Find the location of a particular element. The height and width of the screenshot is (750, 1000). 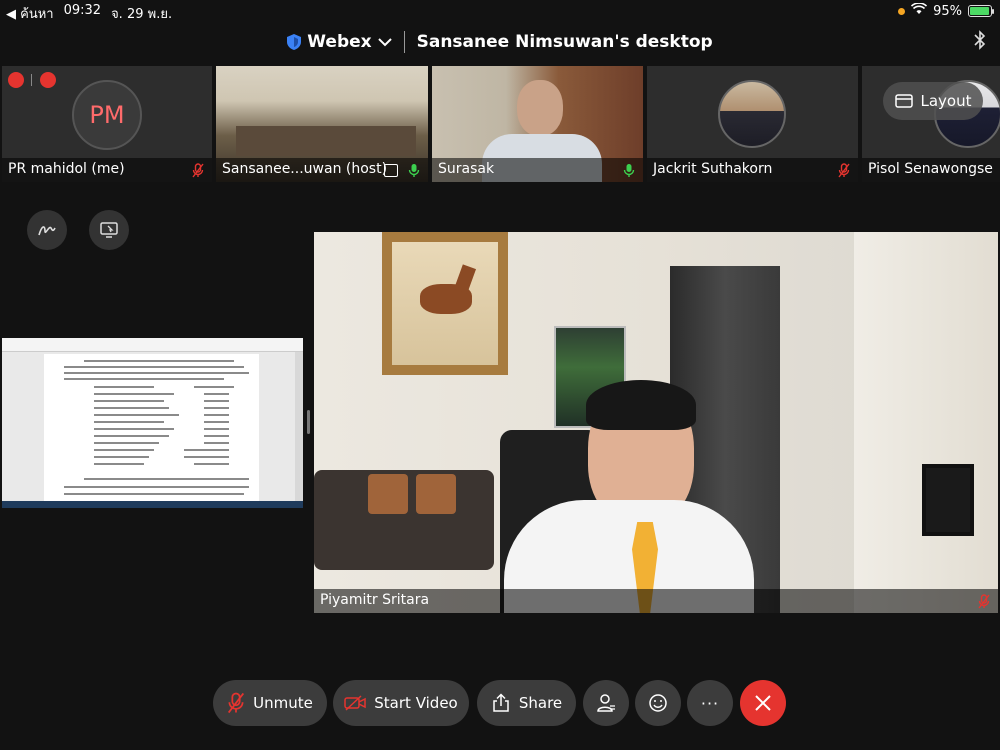

webex-menu: Webex is located at coordinates (339, 42).